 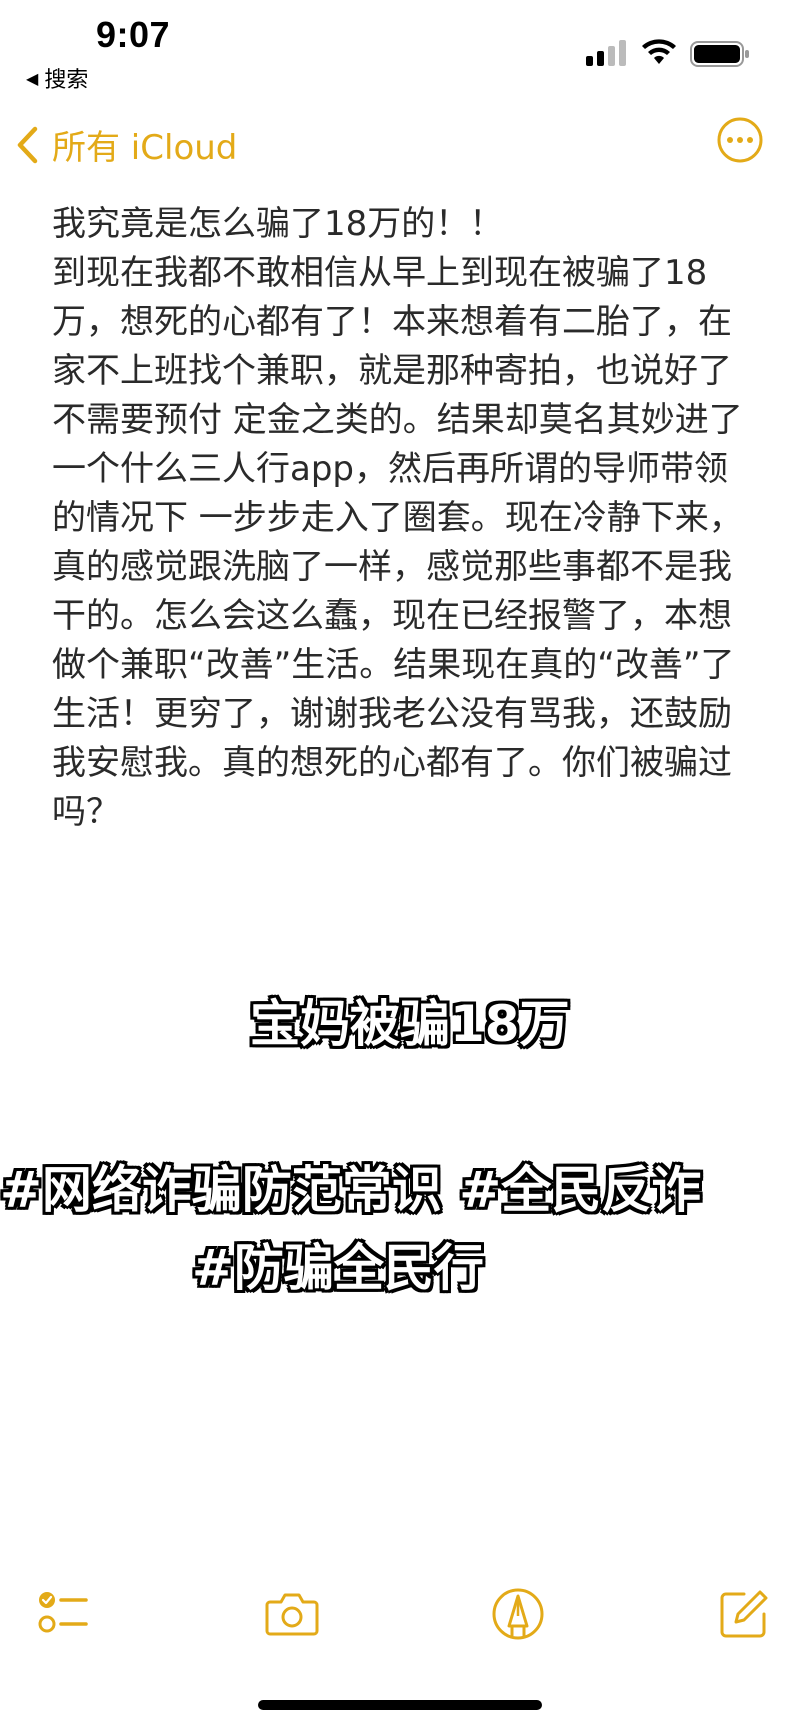 I want to click on back-to-app-button: ◀ 搜索, so click(x=57, y=78).